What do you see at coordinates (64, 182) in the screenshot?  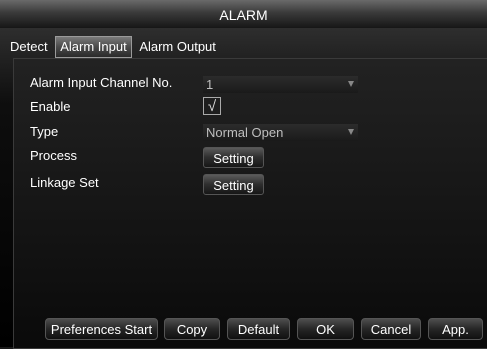 I see `linkage-label: Linkage Set` at bounding box center [64, 182].